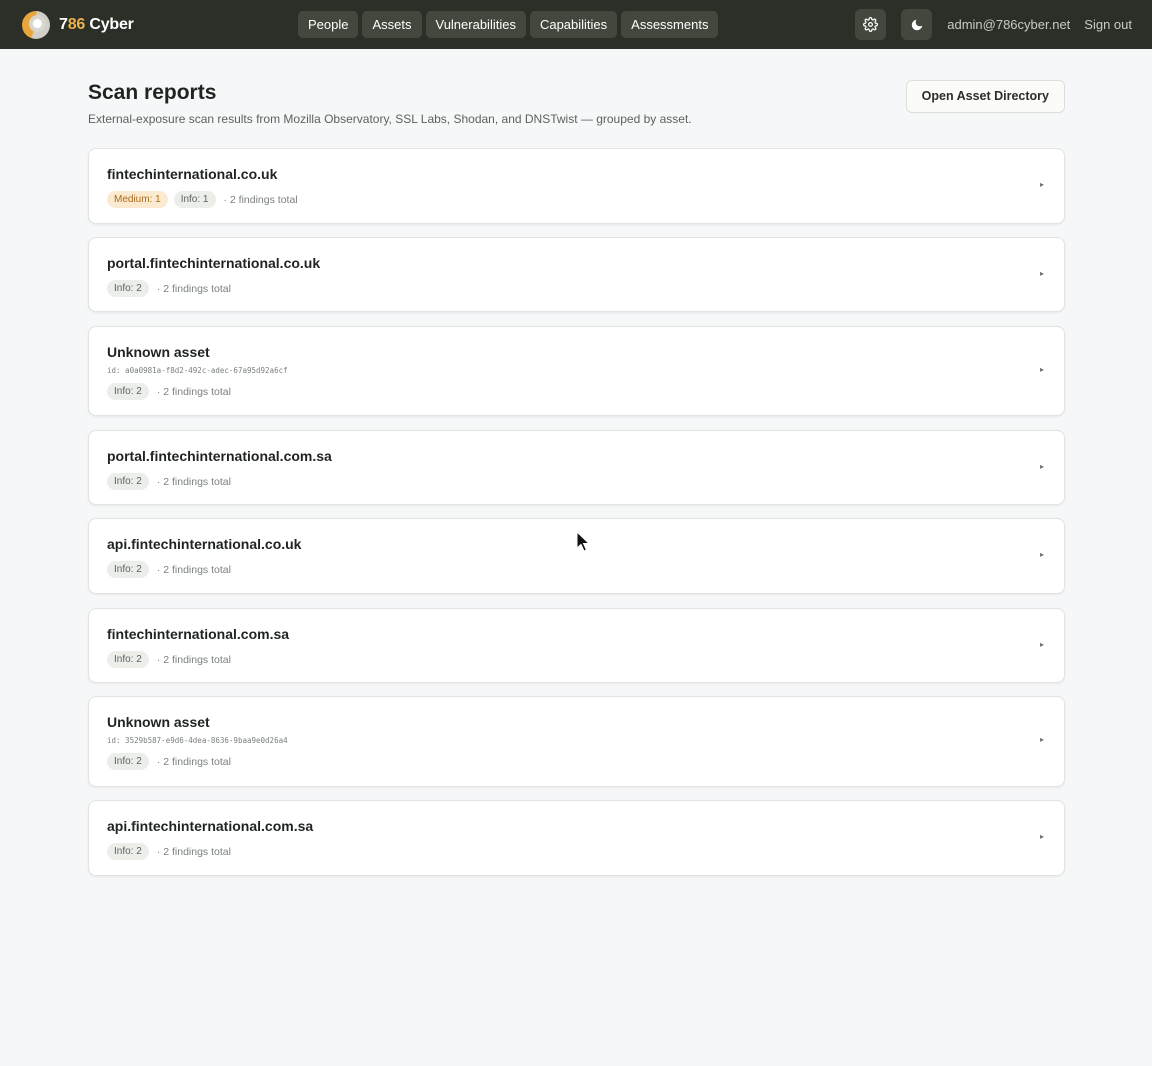  I want to click on logo-icon, so click(36, 24).